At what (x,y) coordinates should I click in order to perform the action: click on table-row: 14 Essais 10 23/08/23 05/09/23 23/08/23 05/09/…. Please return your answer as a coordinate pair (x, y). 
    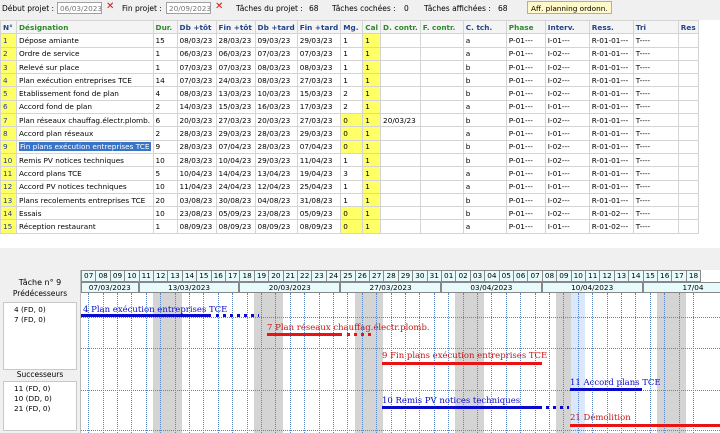
    Looking at the image, I should click on (349, 213).